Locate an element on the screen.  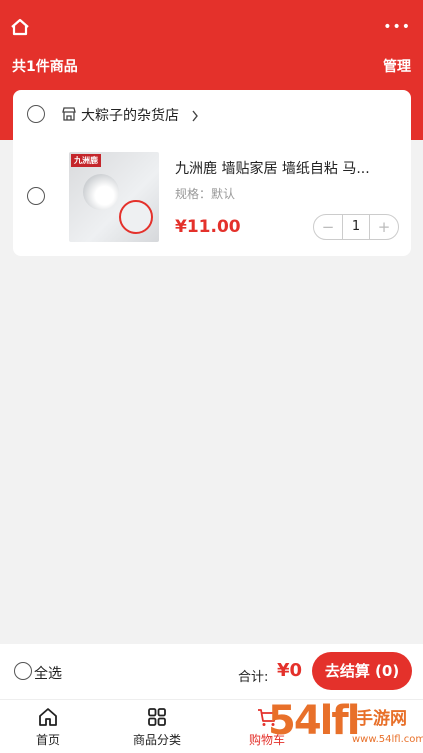
thumbnail-badge-graphic is located at coordinates (136, 217).